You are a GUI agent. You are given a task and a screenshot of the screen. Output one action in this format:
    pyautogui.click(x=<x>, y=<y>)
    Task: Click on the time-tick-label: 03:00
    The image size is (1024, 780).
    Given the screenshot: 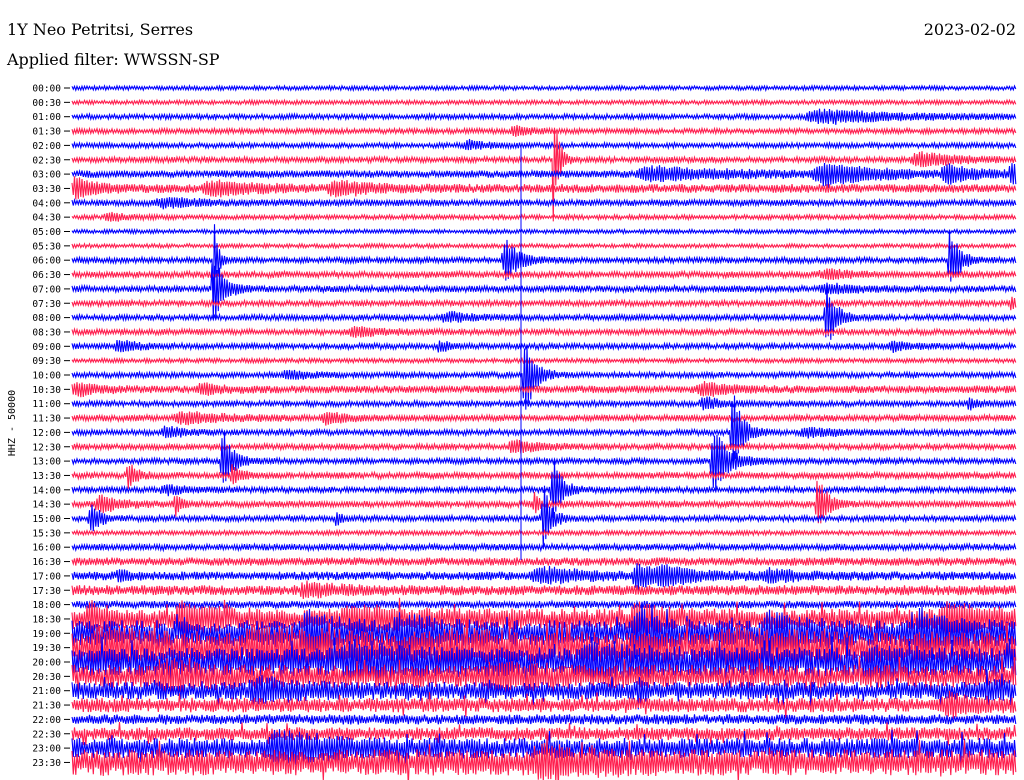 What is the action you would take?
    pyautogui.click(x=46, y=175)
    